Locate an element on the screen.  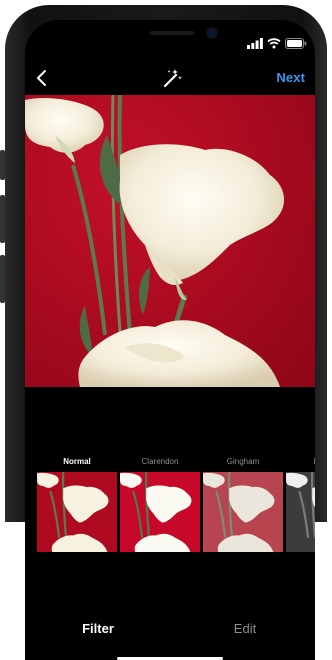
filter-thumbnail-moon is located at coordinates (300, 512).